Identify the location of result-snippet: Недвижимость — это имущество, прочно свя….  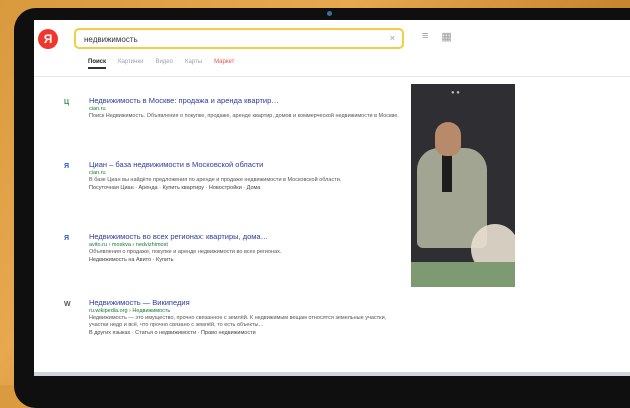
(238, 321).